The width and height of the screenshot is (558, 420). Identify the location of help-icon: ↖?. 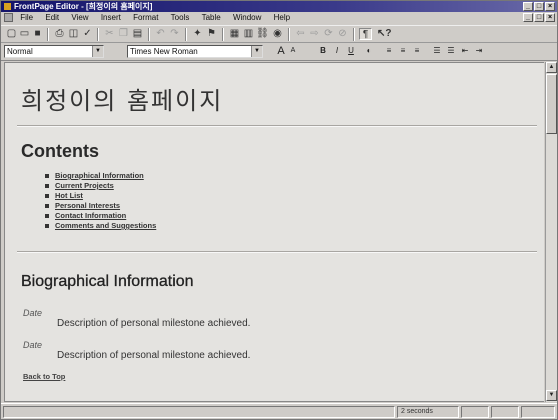
(384, 34).